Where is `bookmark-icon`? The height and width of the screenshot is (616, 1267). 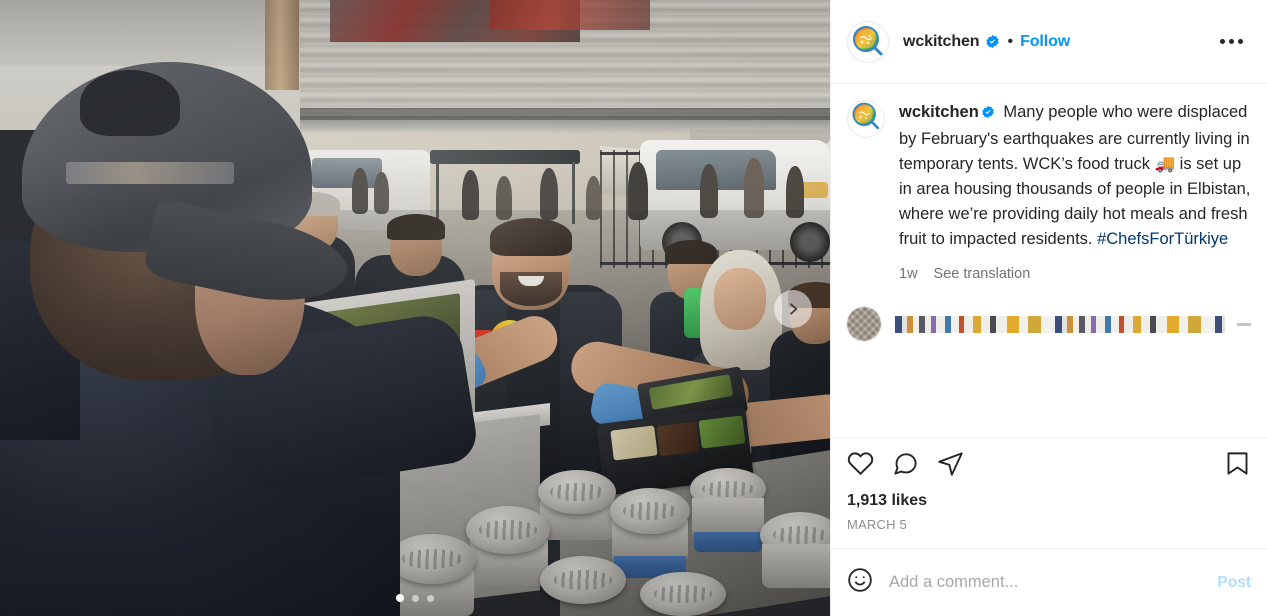
bookmark-icon is located at coordinates (1237, 466).